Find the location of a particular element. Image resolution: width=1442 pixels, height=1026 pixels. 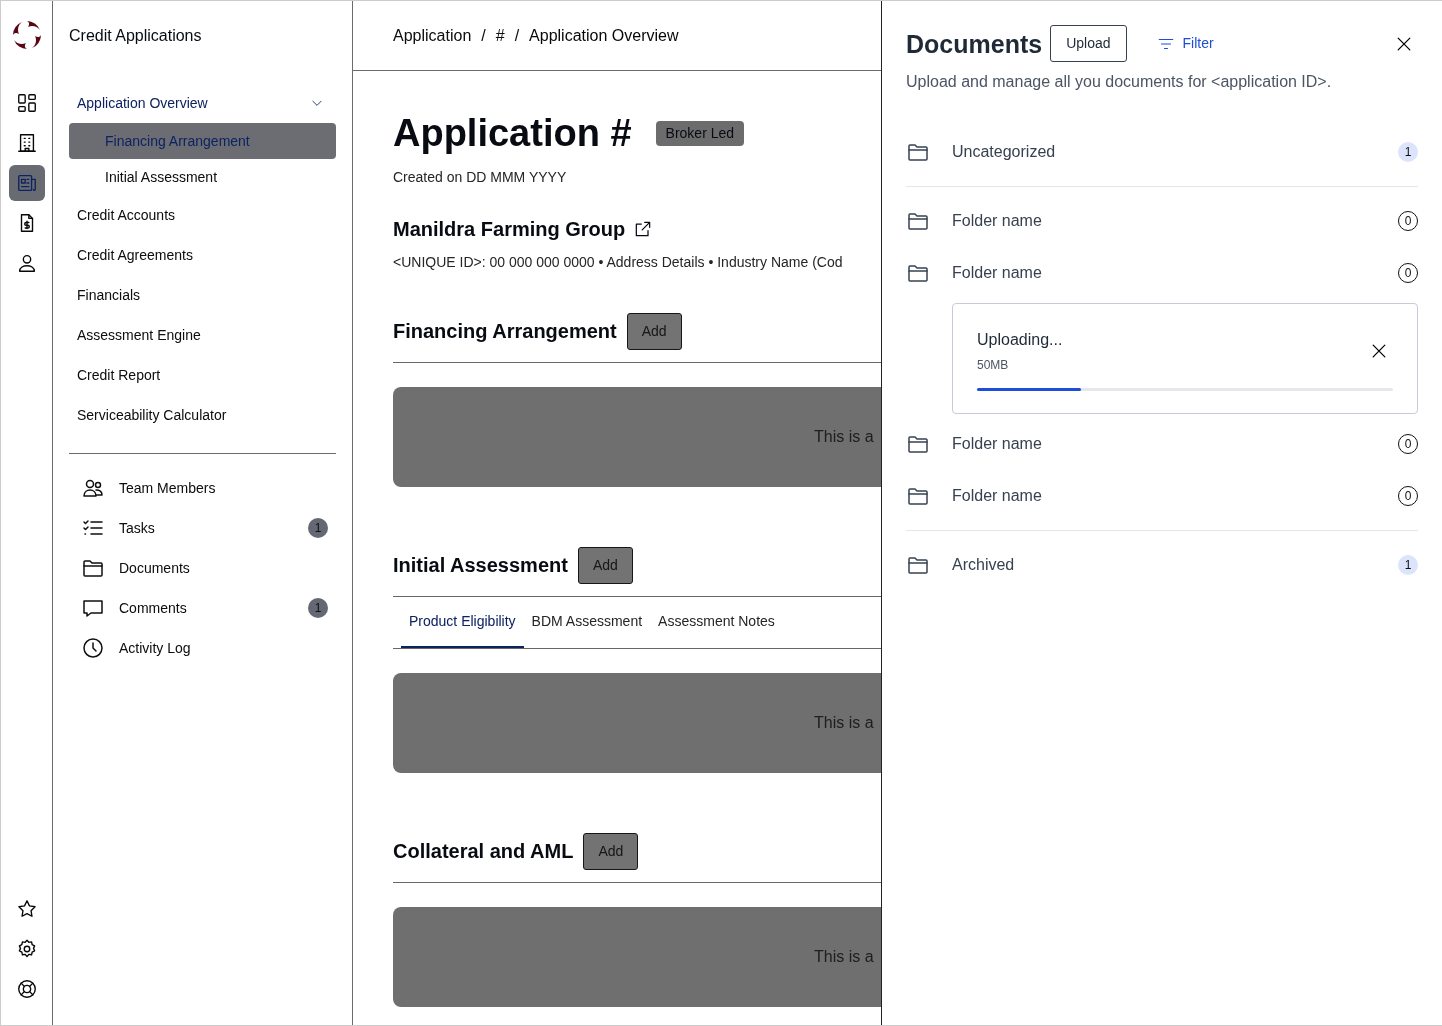

tool-label: Comments is located at coordinates (153, 608).